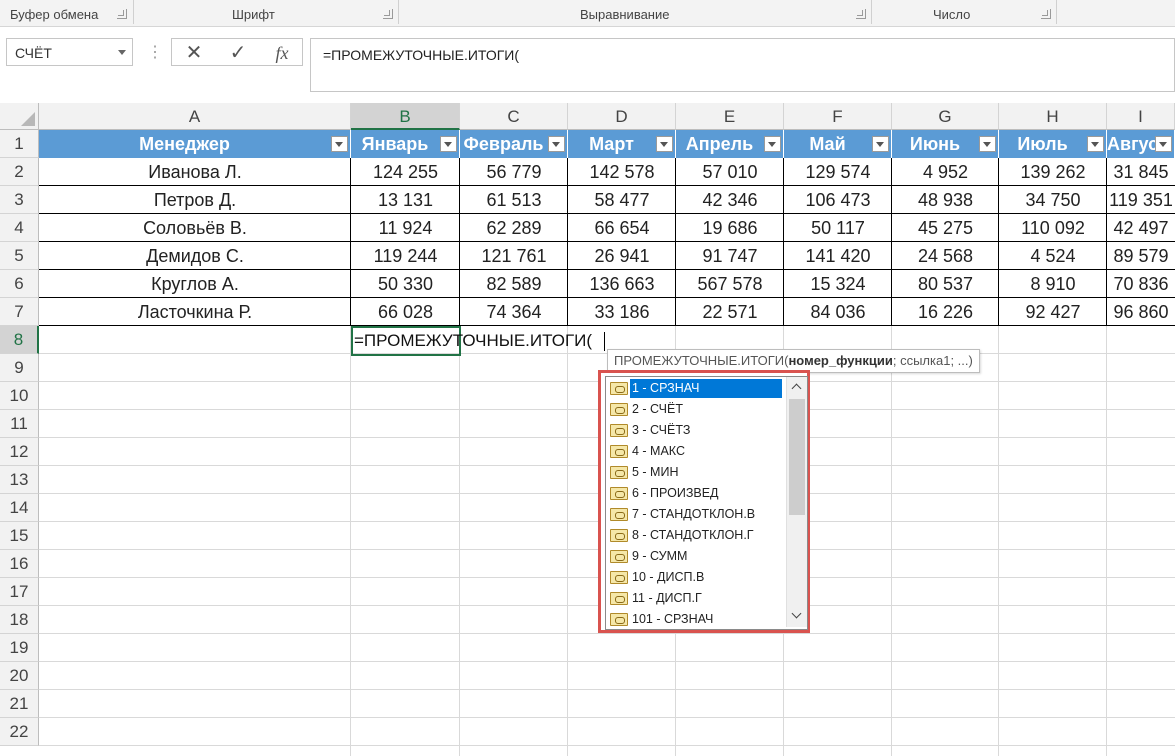 This screenshot has height=756, width=1175. What do you see at coordinates (838, 200) in the screenshot?
I see `table-cell: 106 473` at bounding box center [838, 200].